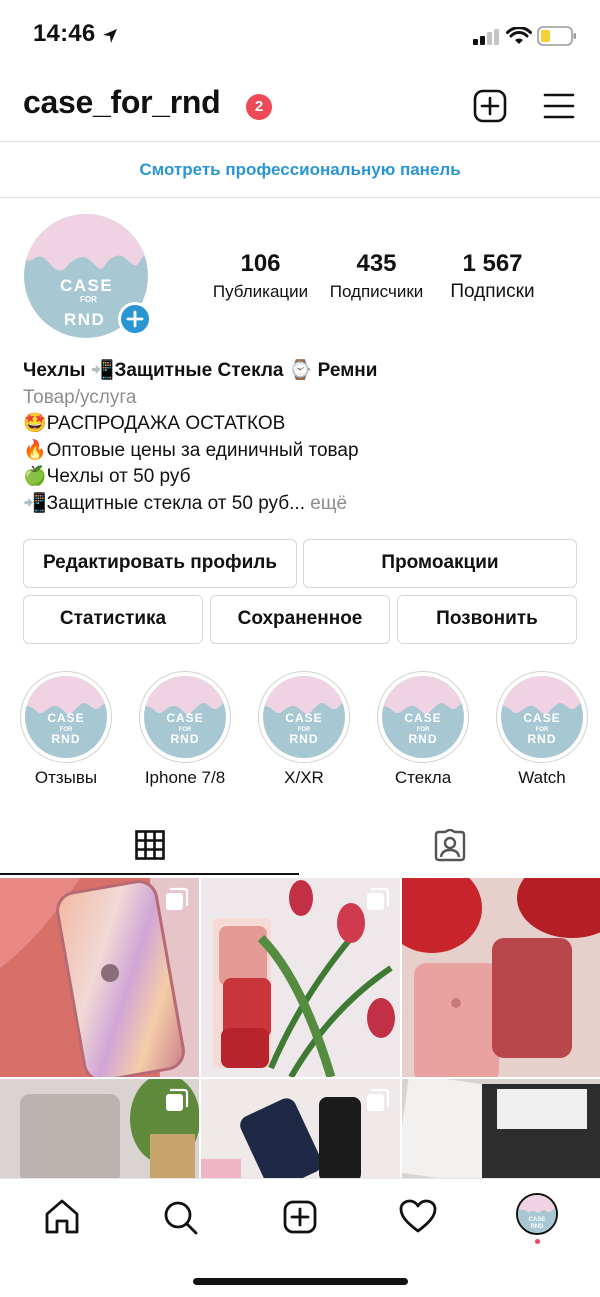 Image resolution: width=600 pixels, height=1297 pixels. I want to click on plus-icon, so click(135, 319).